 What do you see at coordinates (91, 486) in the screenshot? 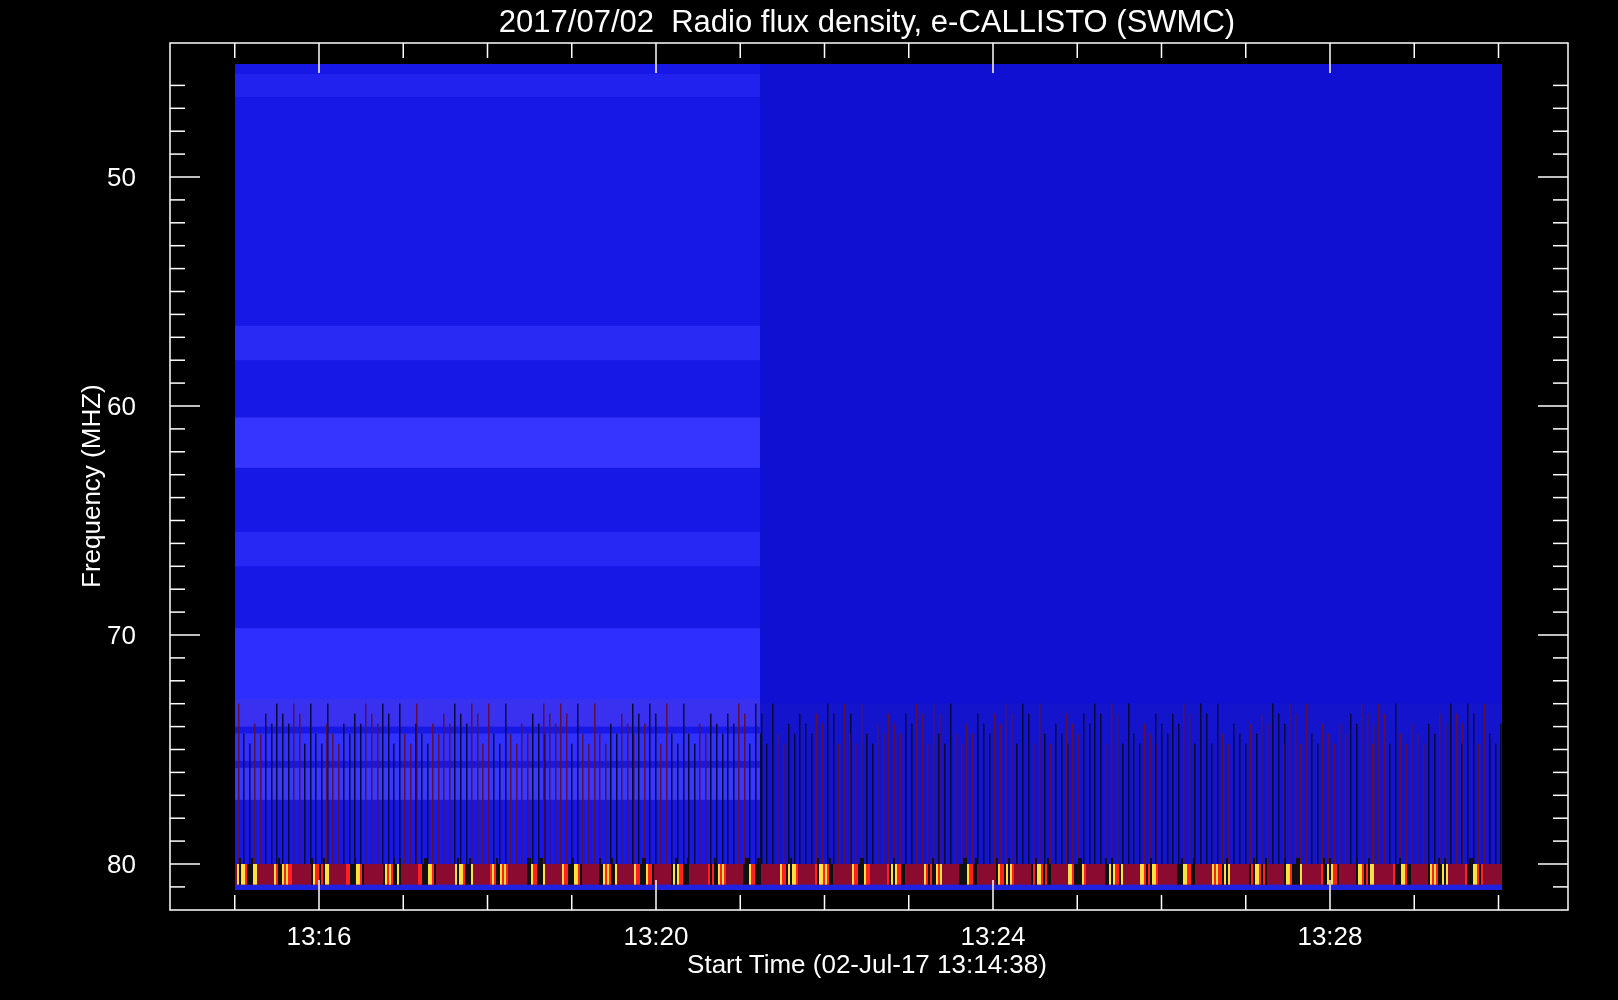
I see `y-axis-label: Frequency (MHZ)` at bounding box center [91, 486].